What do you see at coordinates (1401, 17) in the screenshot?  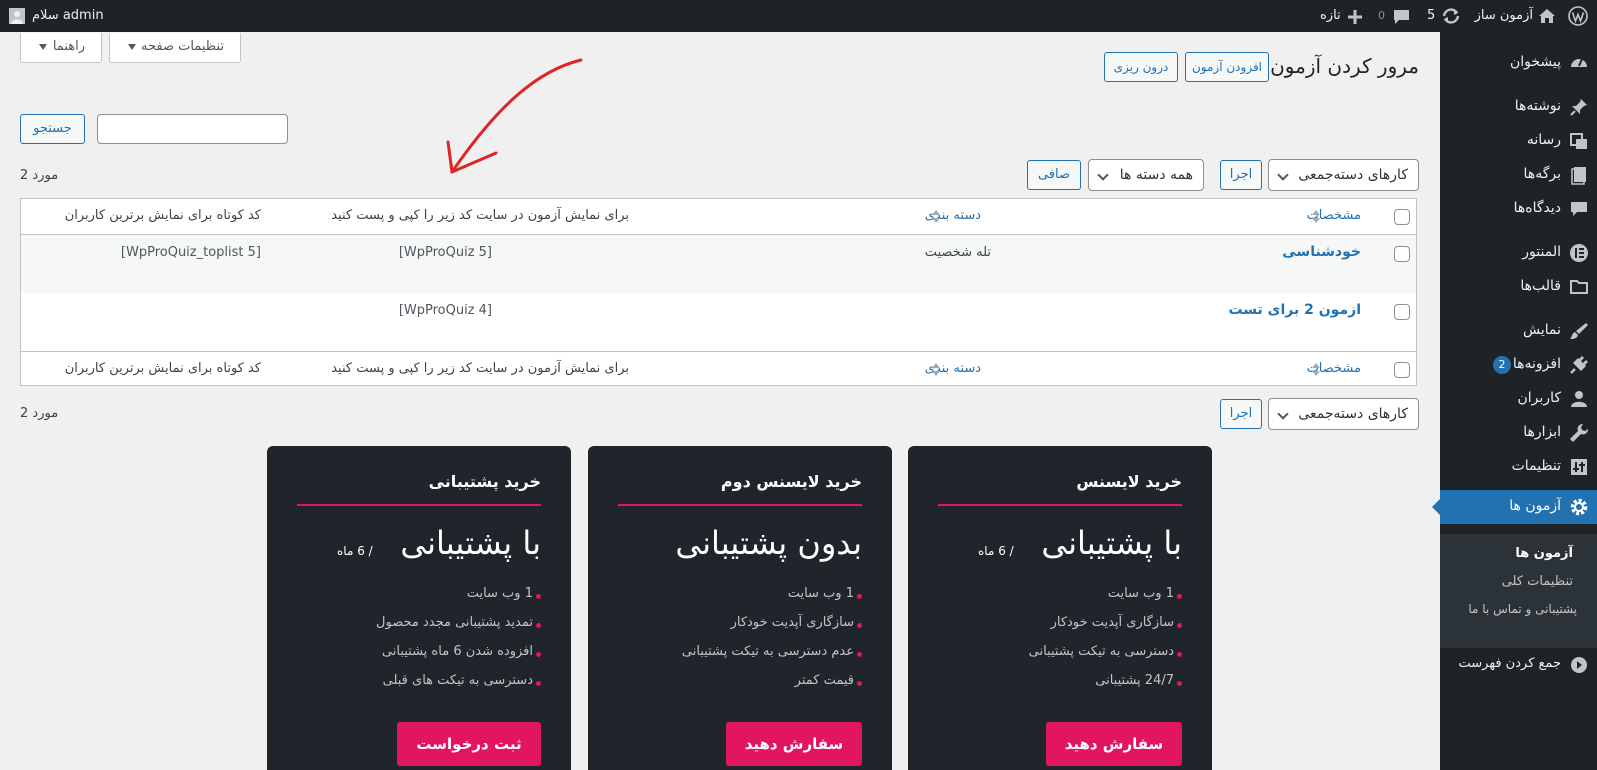 I see `comments-icon` at bounding box center [1401, 17].